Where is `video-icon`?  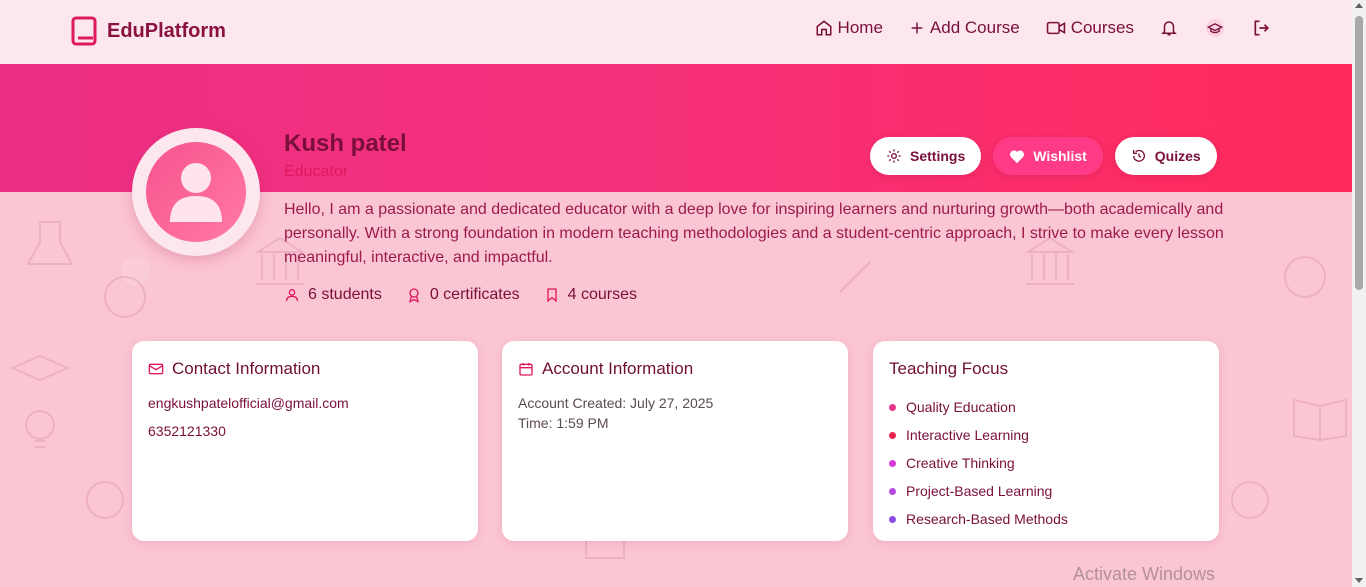 video-icon is located at coordinates (1056, 28).